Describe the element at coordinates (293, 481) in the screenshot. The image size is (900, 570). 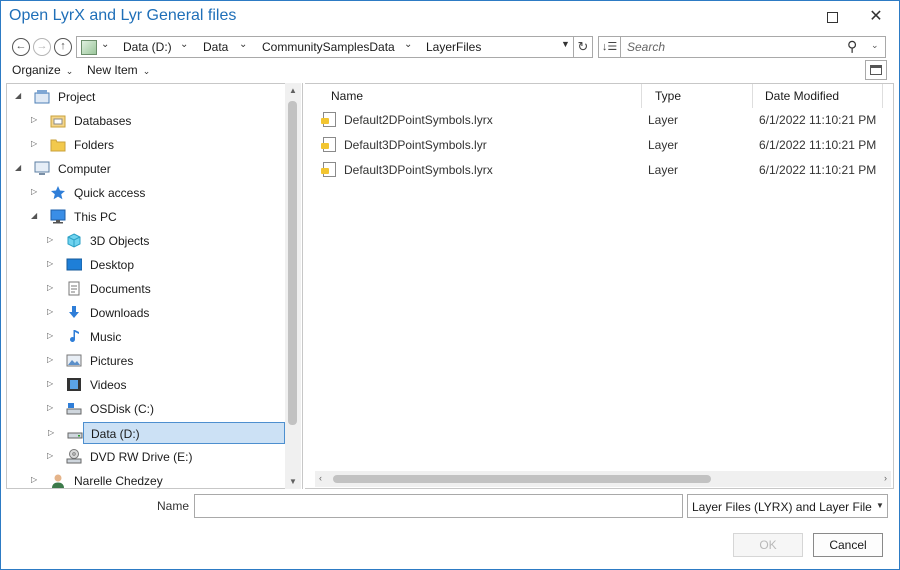
I see `scroll-down-icon: ▼` at that location.